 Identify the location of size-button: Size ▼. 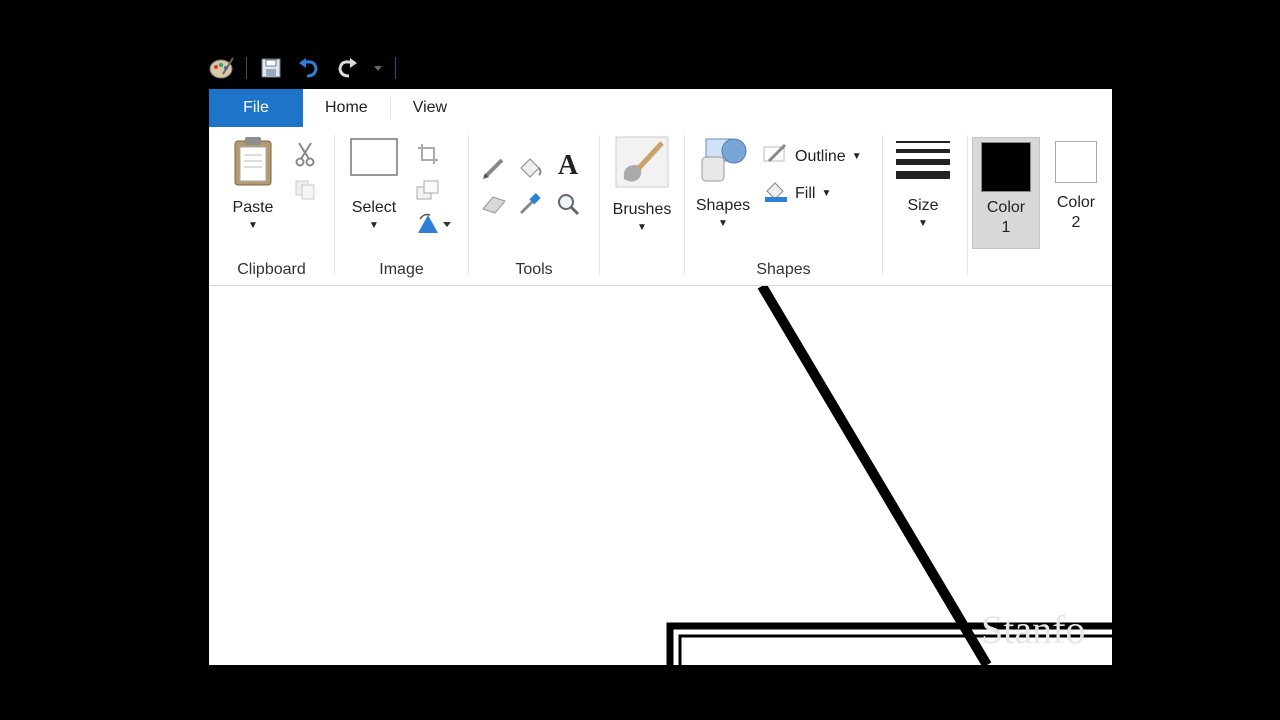
(923, 182).